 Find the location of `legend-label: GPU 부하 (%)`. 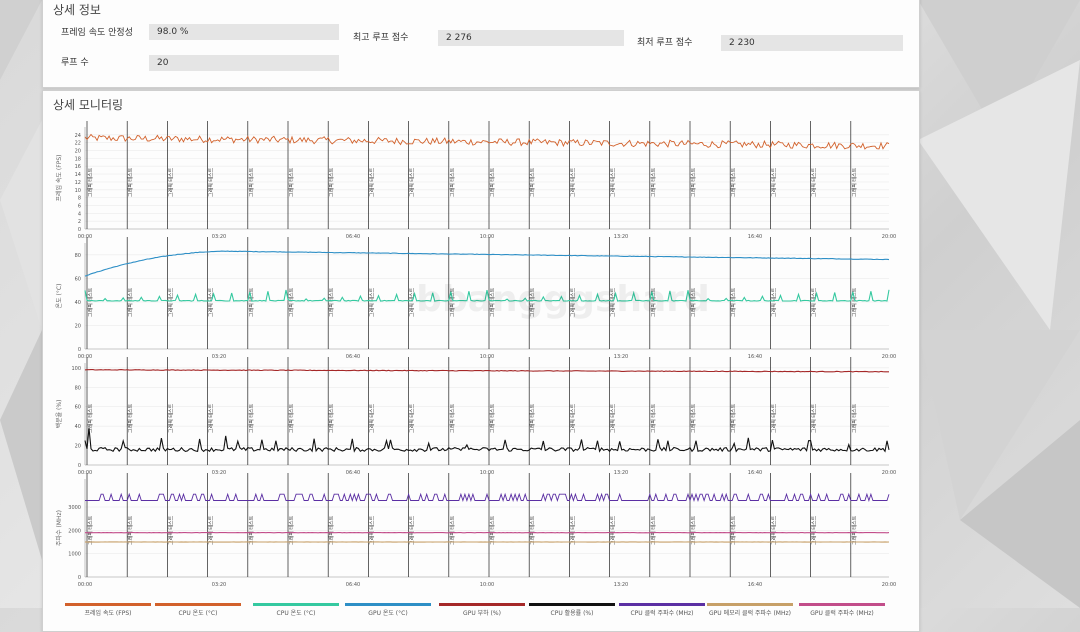

legend-label: GPU 부하 (%) is located at coordinates (482, 612).